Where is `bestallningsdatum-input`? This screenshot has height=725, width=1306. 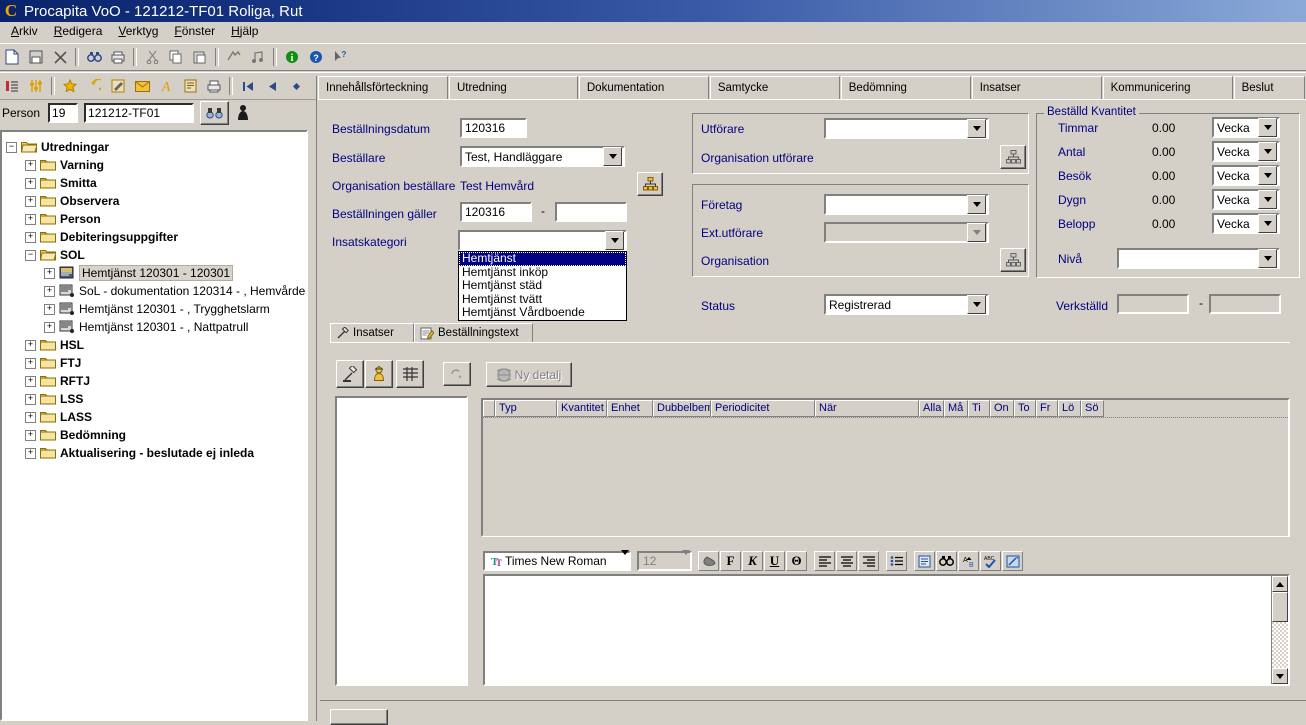 bestallningsdatum-input is located at coordinates (493, 128).